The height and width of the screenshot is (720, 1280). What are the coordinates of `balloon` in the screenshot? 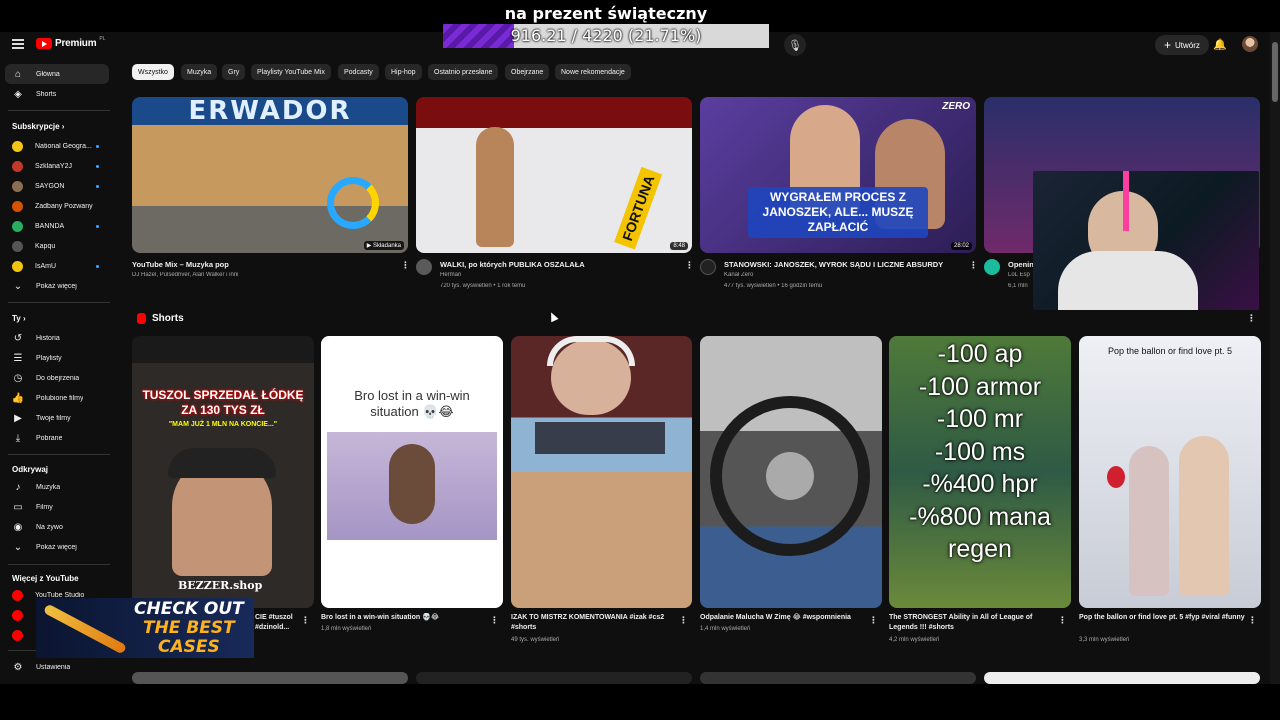 It's located at (1116, 477).